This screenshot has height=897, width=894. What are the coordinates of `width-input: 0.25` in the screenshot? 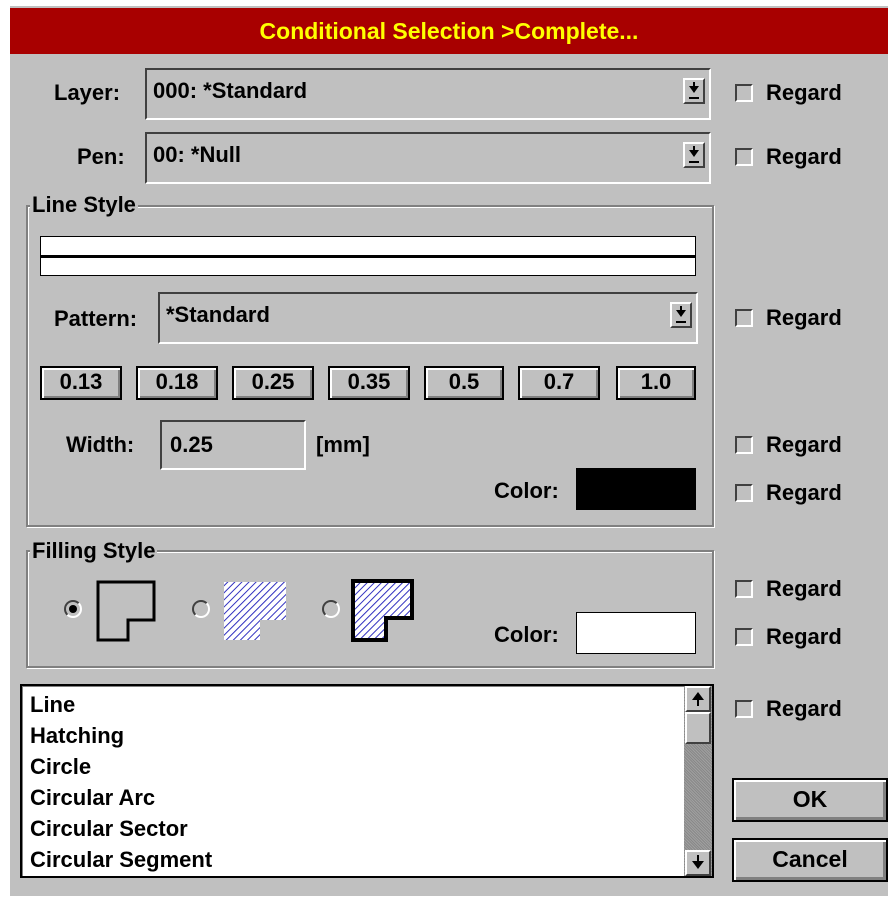 It's located at (233, 445).